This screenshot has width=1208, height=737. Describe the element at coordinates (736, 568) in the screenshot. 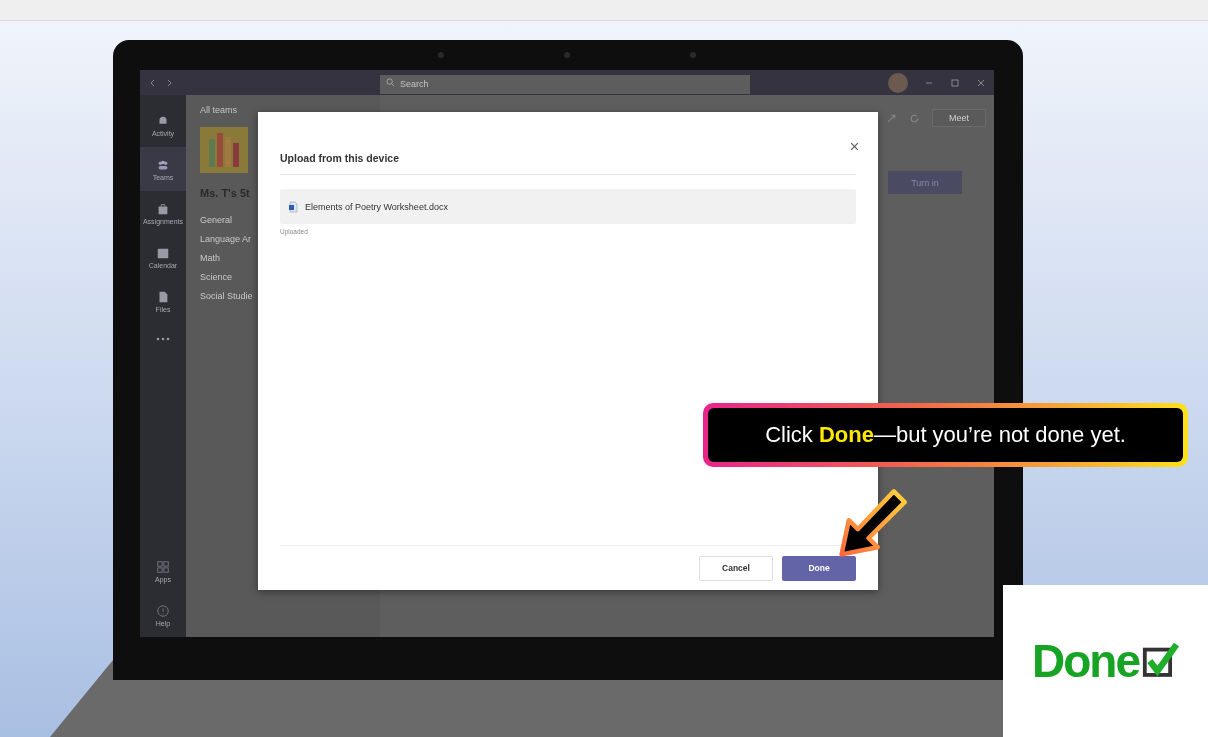

I see `cancel-button: Cancel` at that location.